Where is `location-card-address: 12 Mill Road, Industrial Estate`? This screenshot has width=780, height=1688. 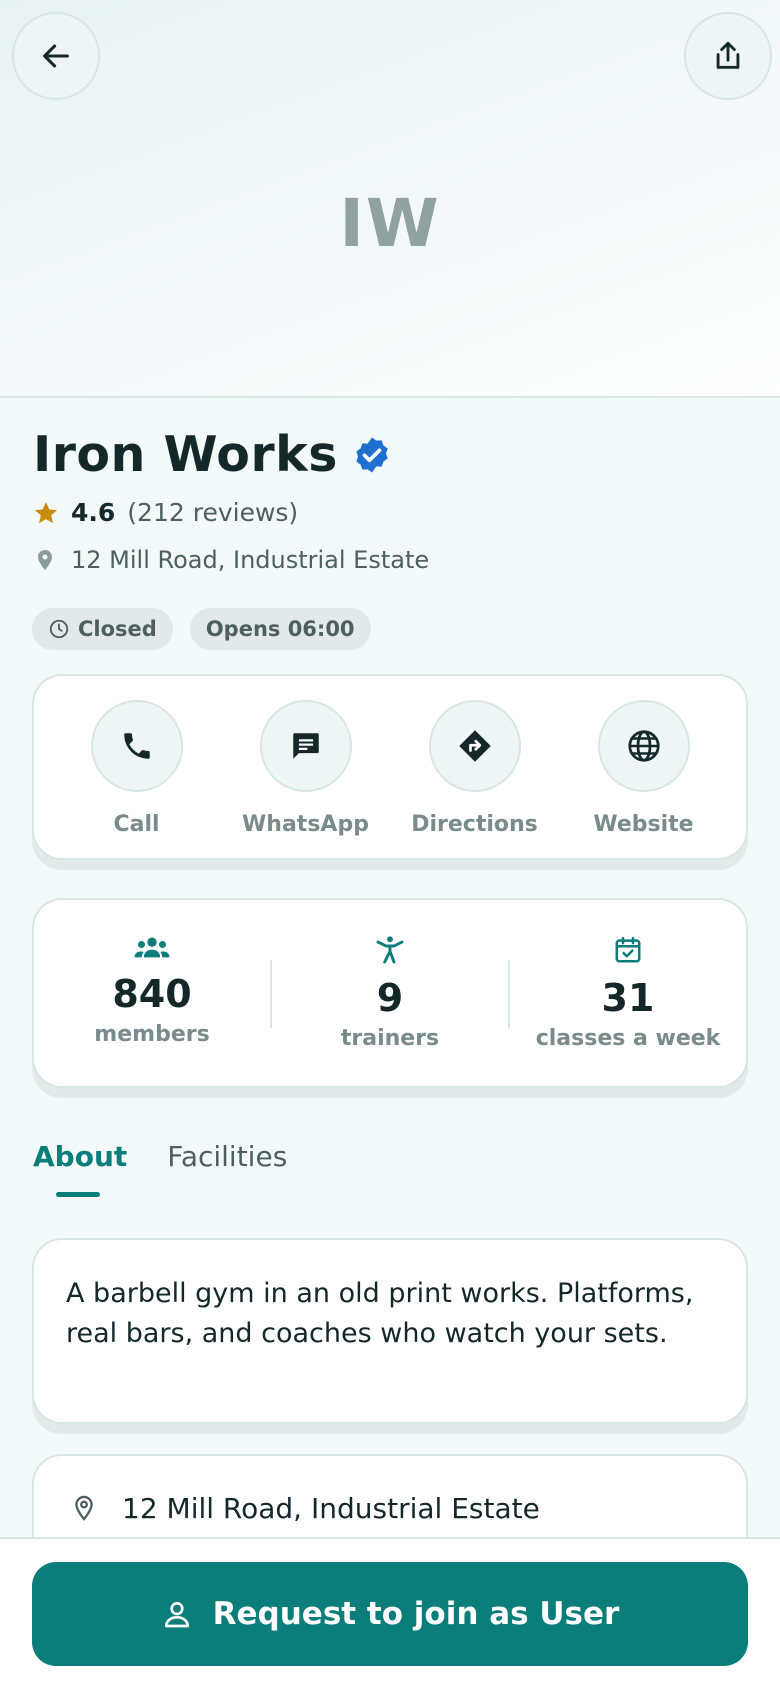
location-card-address: 12 Mill Road, Industrial Estate is located at coordinates (331, 1508).